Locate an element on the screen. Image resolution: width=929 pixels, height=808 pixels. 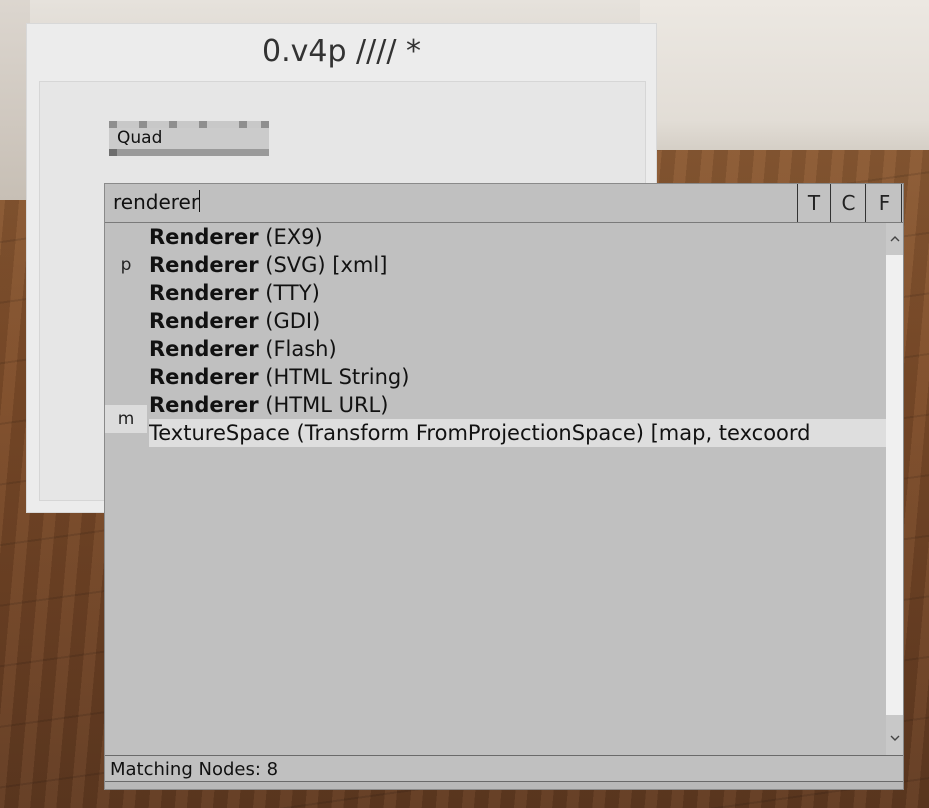
result-row: Renderer (SVG) [xml] is located at coordinates (517, 265).